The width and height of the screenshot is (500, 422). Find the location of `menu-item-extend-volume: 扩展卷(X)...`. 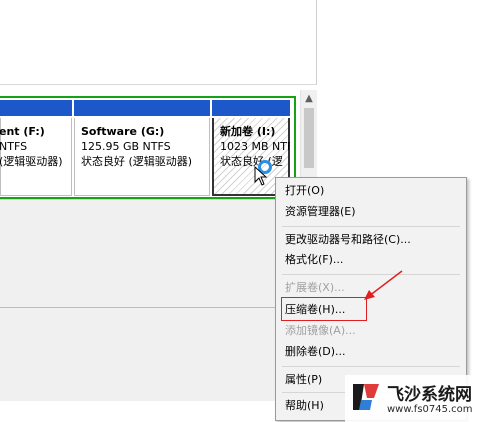

menu-item-extend-volume: 扩展卷(X)... is located at coordinates (315, 287).